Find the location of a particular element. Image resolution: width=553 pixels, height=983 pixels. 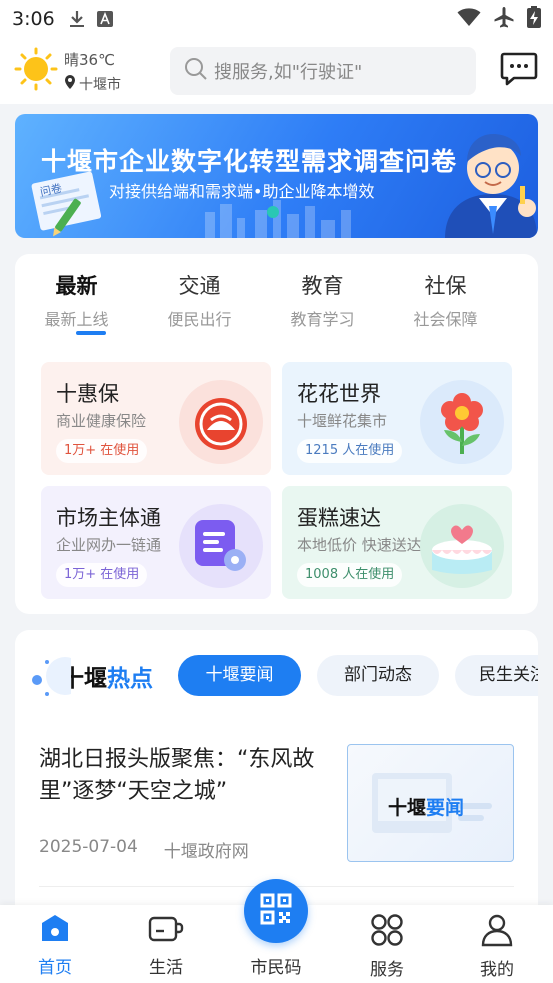

filter-department-news: 部门动态 is located at coordinates (378, 675).